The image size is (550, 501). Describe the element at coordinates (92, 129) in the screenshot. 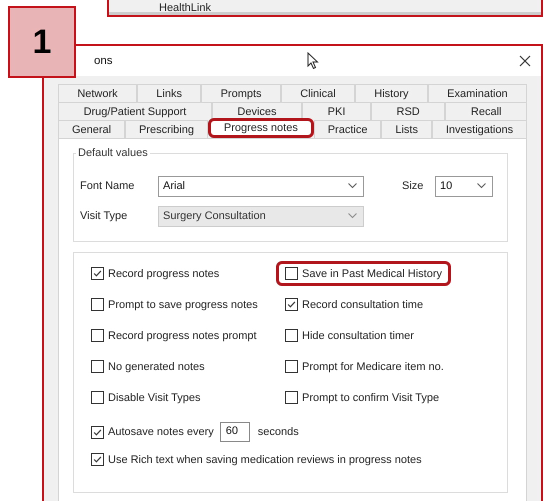

I see `tab: General` at that location.